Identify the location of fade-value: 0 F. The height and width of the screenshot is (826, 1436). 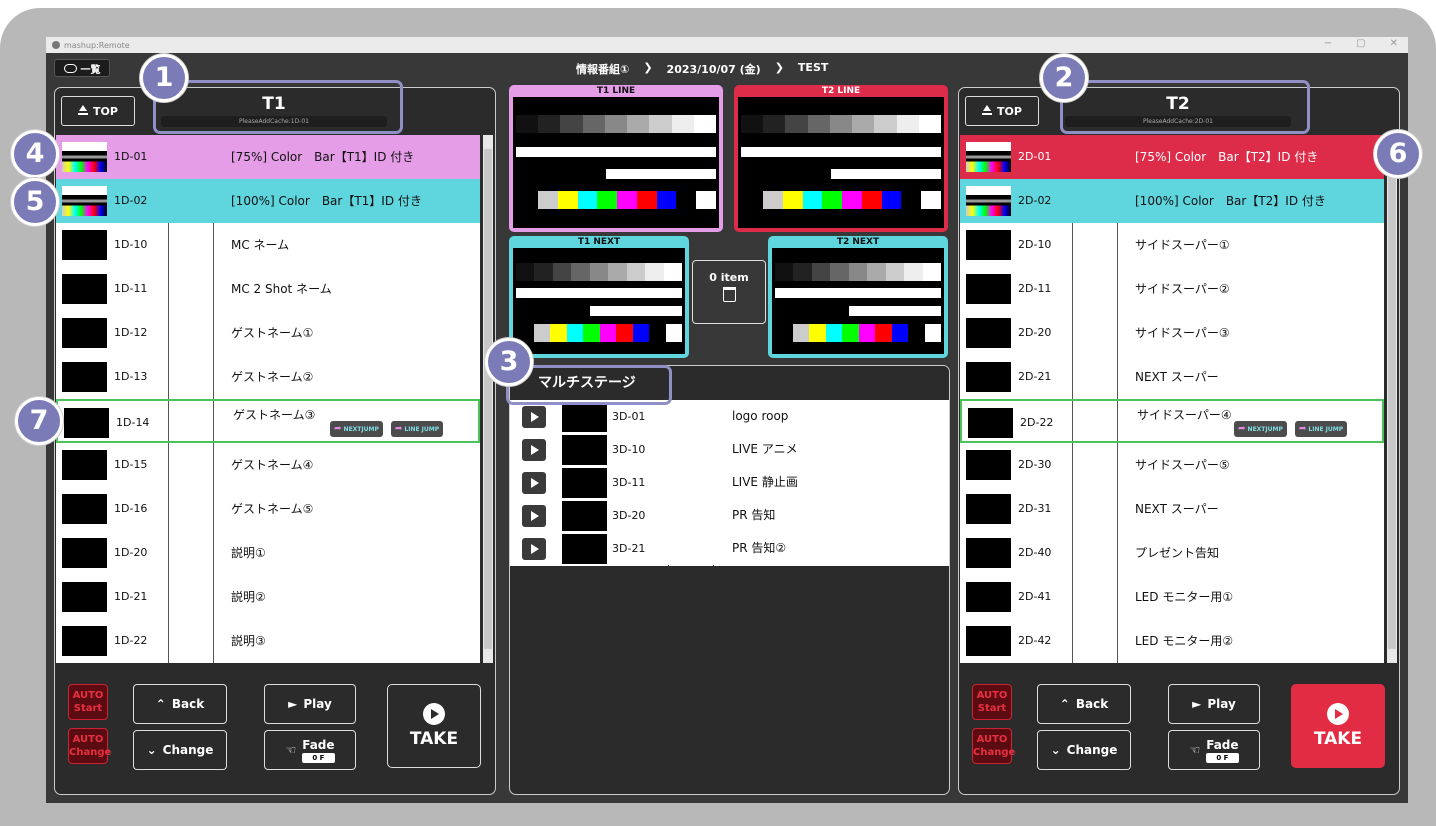
(318, 757).